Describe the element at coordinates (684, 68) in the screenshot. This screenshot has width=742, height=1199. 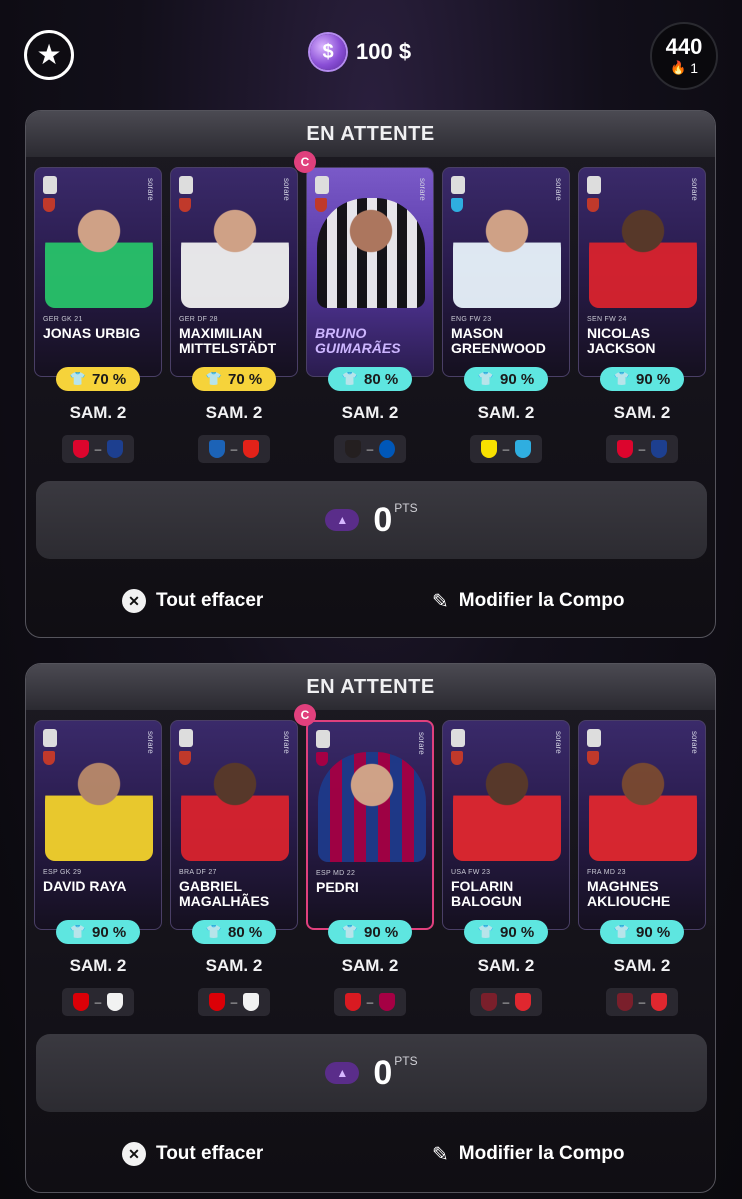
I see `streak: 🔥 1` at that location.